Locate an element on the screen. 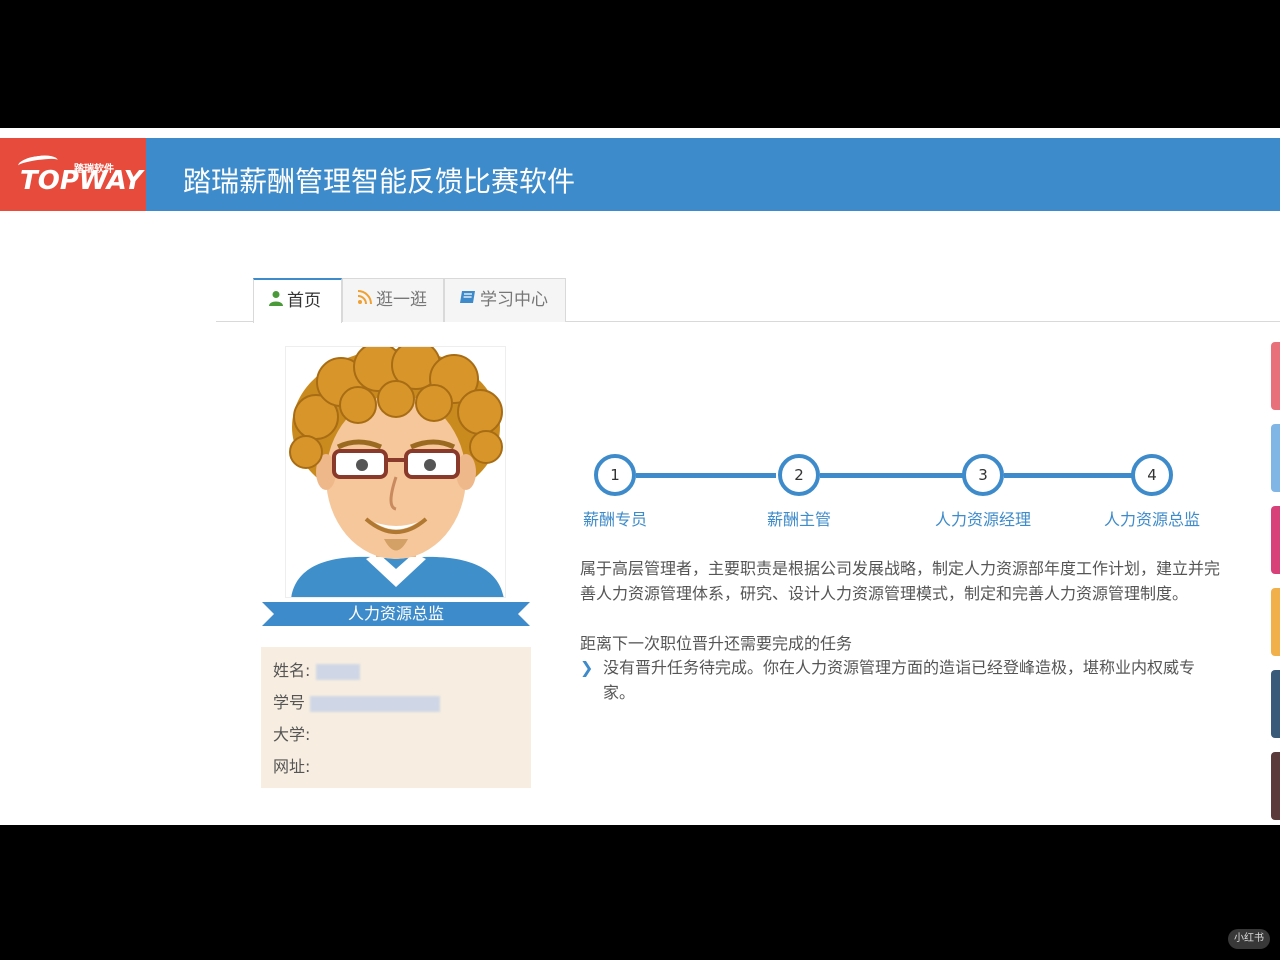 The height and width of the screenshot is (960, 1280). name-label: 姓名: is located at coordinates (292, 670).